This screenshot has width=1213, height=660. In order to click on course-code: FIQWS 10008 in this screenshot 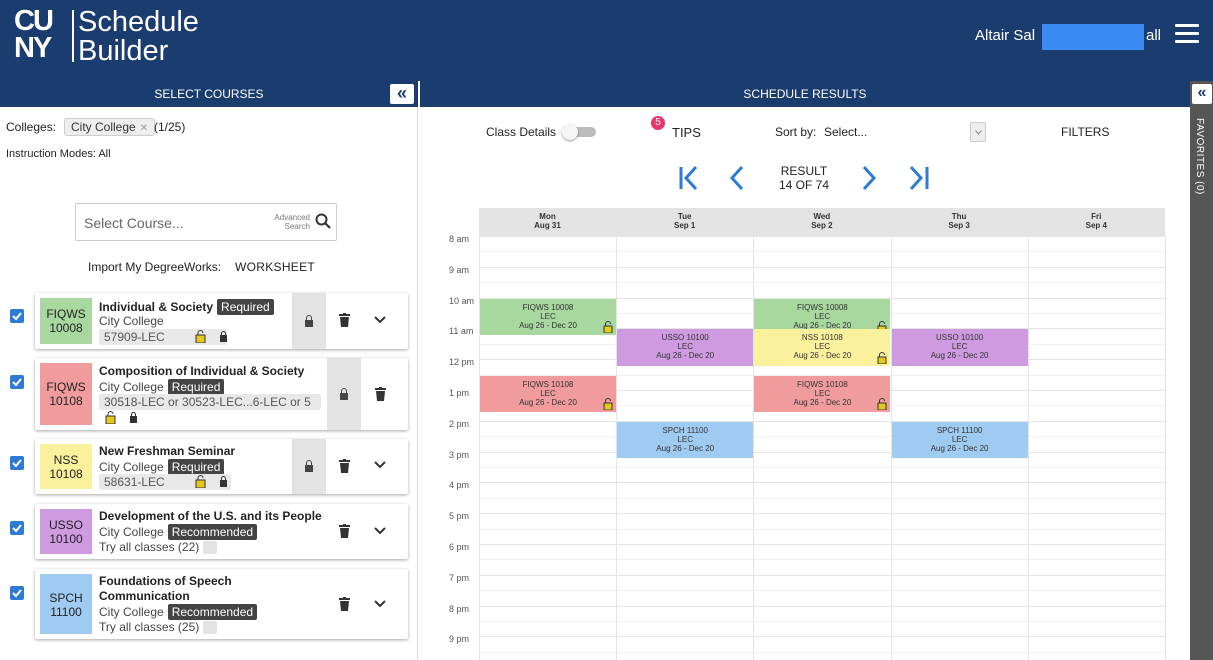, I will do `click(66, 321)`.